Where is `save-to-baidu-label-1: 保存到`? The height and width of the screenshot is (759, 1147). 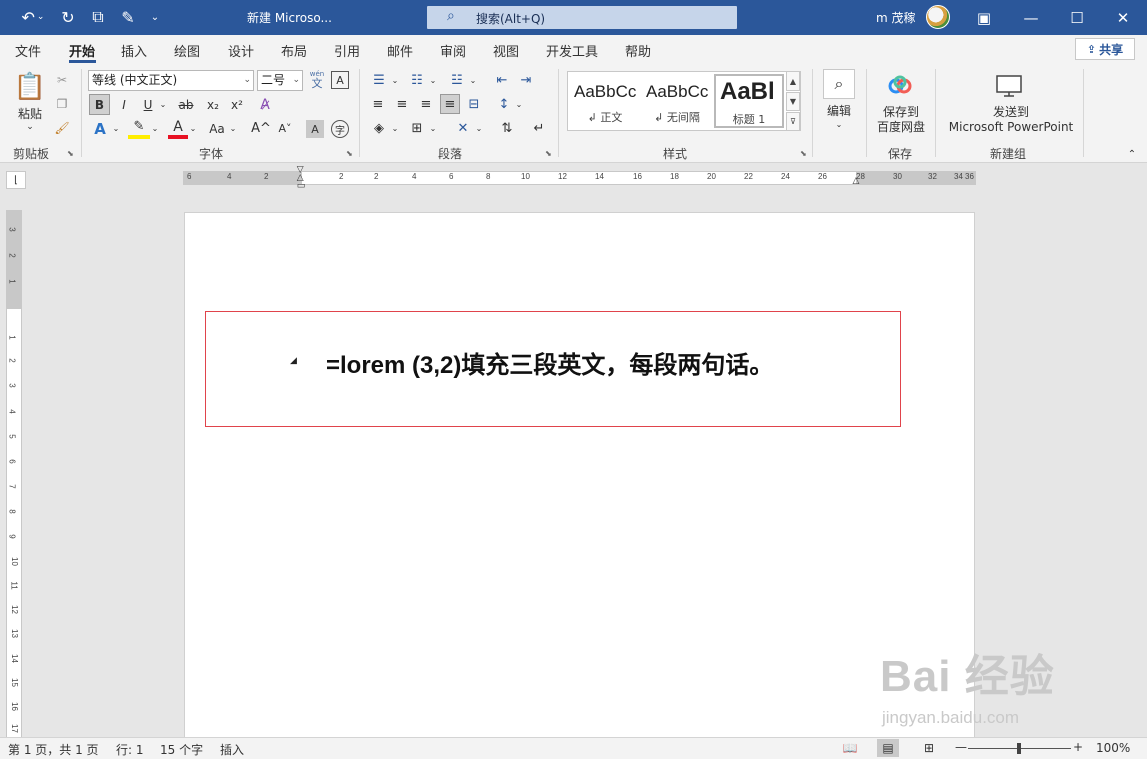 save-to-baidu-label-1: 保存到 is located at coordinates (901, 112).